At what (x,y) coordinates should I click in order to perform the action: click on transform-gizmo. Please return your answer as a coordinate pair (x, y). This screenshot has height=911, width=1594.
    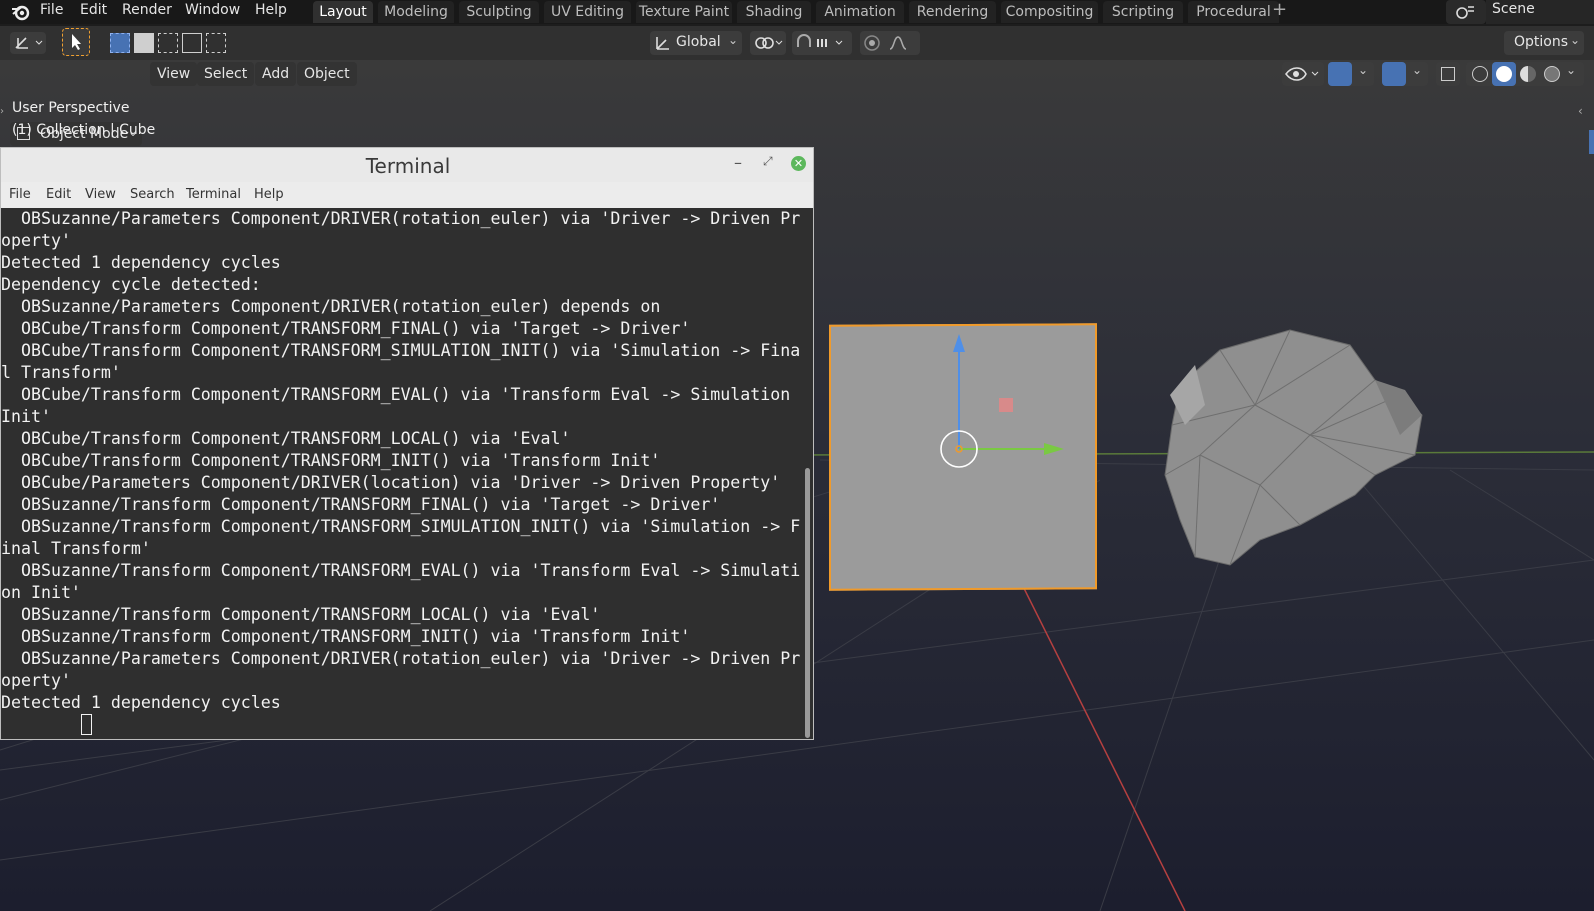
    Looking at the image, I should click on (1000, 405).